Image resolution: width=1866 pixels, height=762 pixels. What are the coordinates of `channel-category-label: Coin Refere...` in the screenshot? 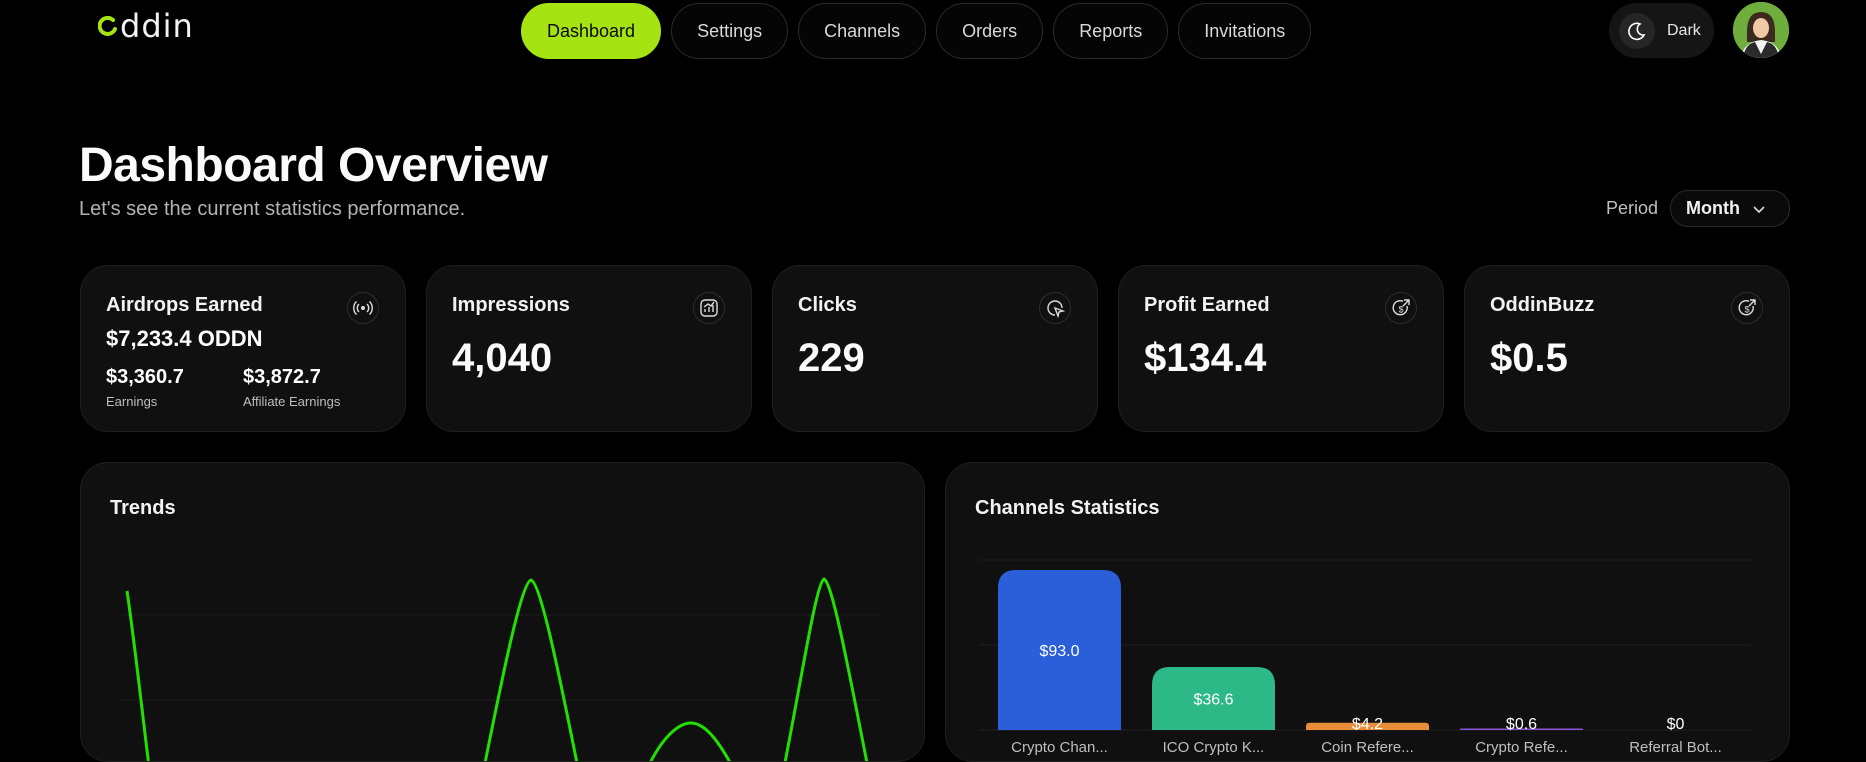 It's located at (1367, 747).